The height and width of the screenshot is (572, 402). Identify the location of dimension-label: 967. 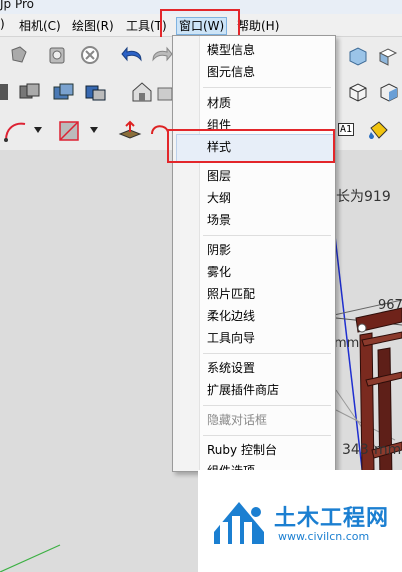
(390, 305).